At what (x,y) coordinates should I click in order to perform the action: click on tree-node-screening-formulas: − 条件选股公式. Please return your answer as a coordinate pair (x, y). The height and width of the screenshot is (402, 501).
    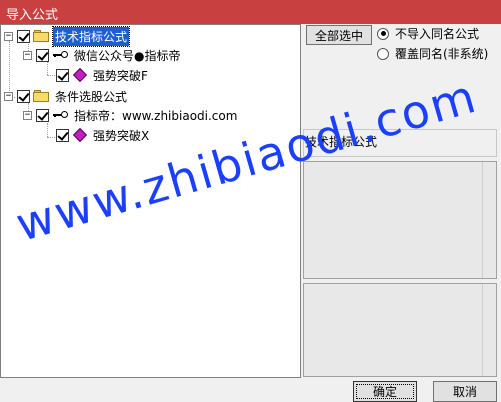
    Looking at the image, I should click on (66, 96).